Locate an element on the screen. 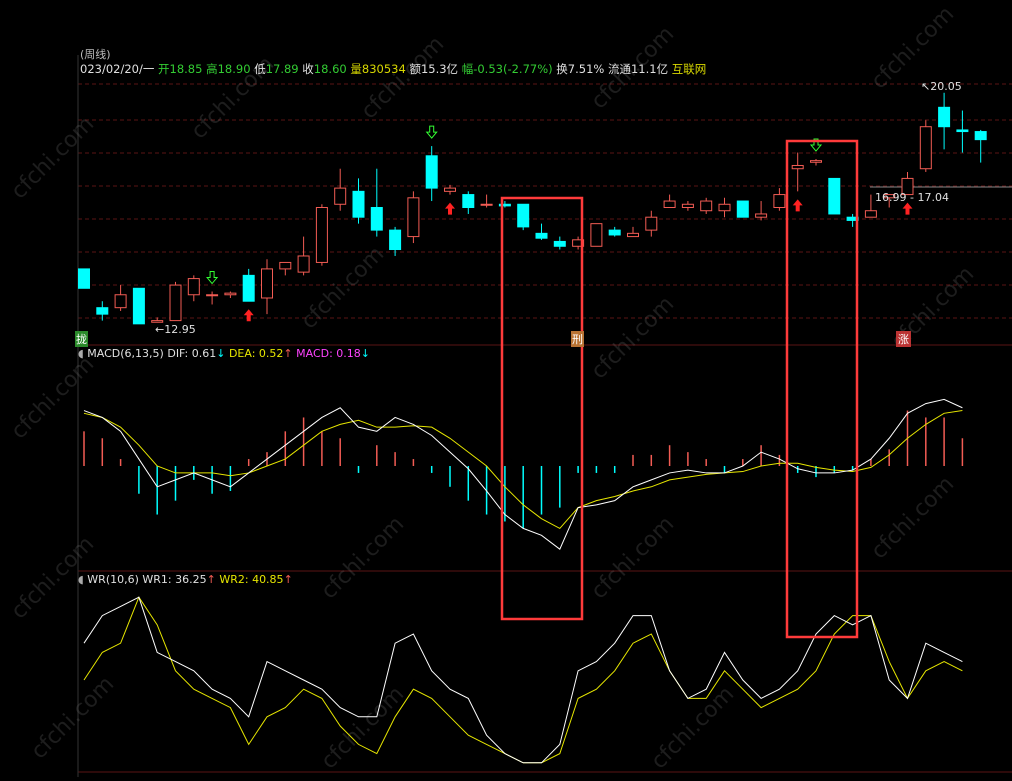 The image size is (1012, 781). float-value: 11.1亿 is located at coordinates (649, 69).